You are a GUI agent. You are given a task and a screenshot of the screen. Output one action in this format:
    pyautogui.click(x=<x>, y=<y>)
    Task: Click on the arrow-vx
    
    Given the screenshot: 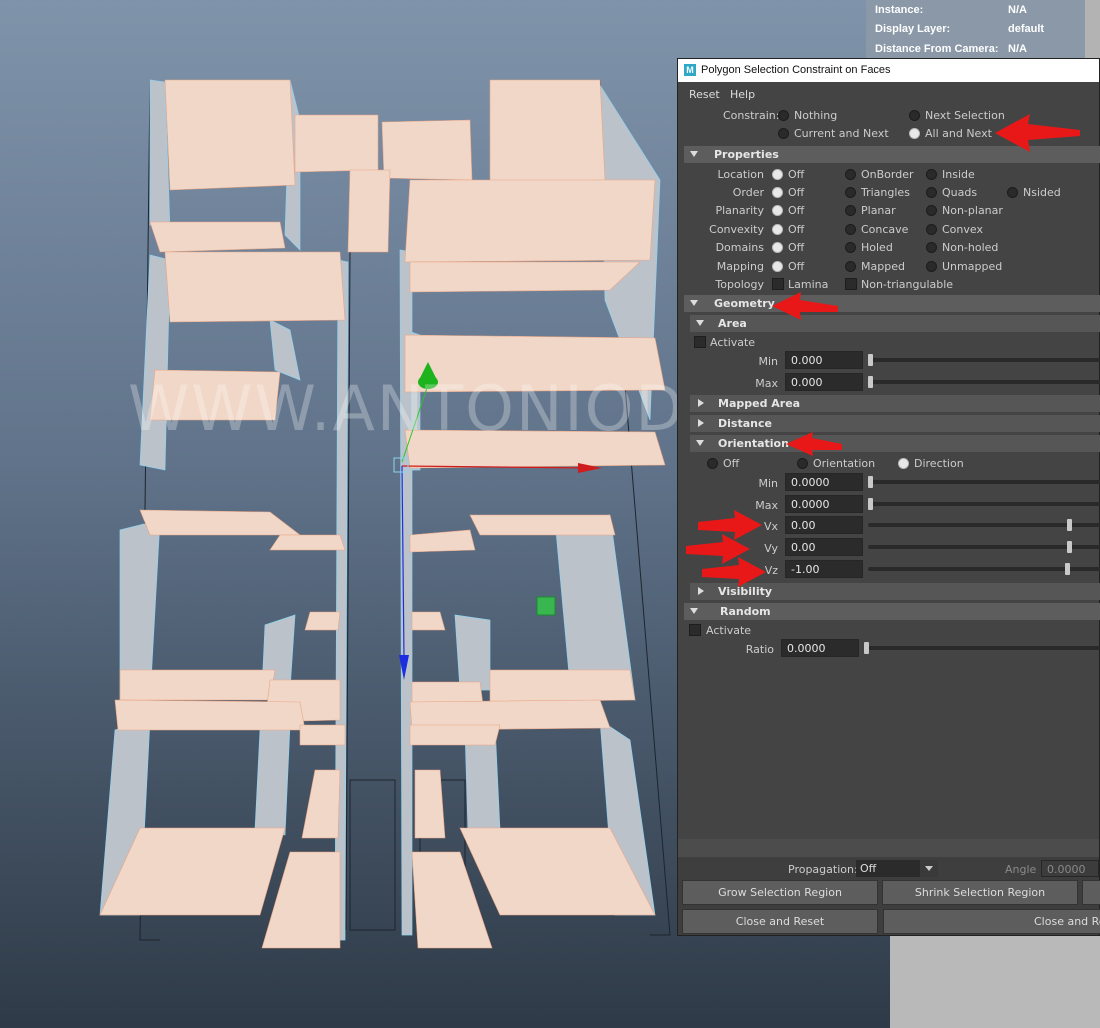 What is the action you would take?
    pyautogui.click(x=730, y=525)
    